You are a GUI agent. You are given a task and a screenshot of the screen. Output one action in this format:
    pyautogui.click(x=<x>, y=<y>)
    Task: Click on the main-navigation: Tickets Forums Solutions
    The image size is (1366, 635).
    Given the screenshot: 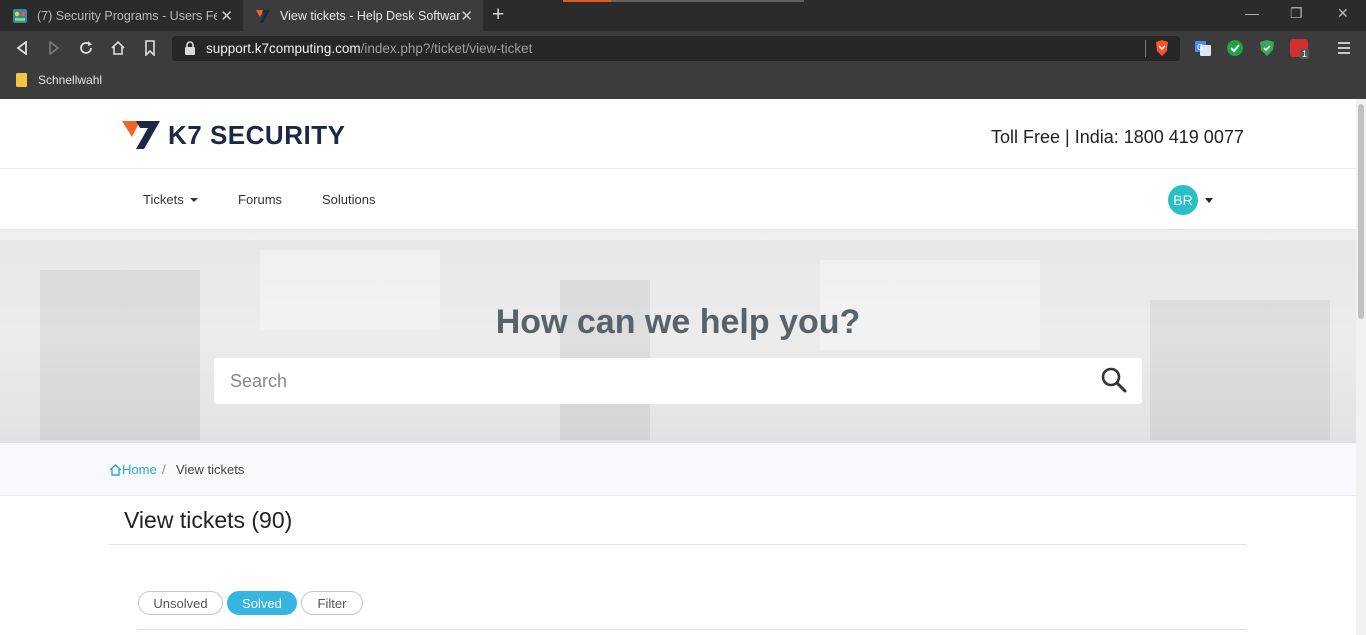 What is the action you would take?
    pyautogui.click(x=678, y=200)
    